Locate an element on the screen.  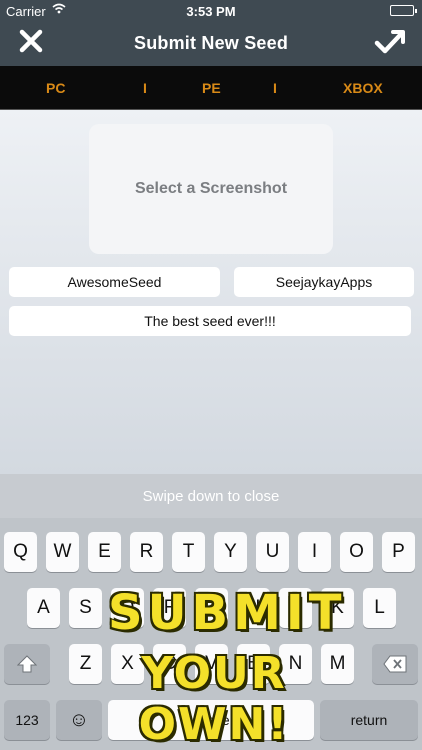
select-screenshot-button: Select a Screenshot is located at coordinates (211, 189).